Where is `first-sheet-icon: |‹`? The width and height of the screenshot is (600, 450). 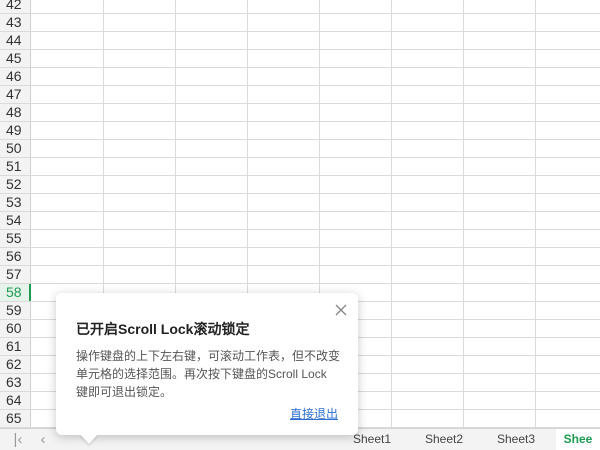 first-sheet-icon: |‹ is located at coordinates (18, 439).